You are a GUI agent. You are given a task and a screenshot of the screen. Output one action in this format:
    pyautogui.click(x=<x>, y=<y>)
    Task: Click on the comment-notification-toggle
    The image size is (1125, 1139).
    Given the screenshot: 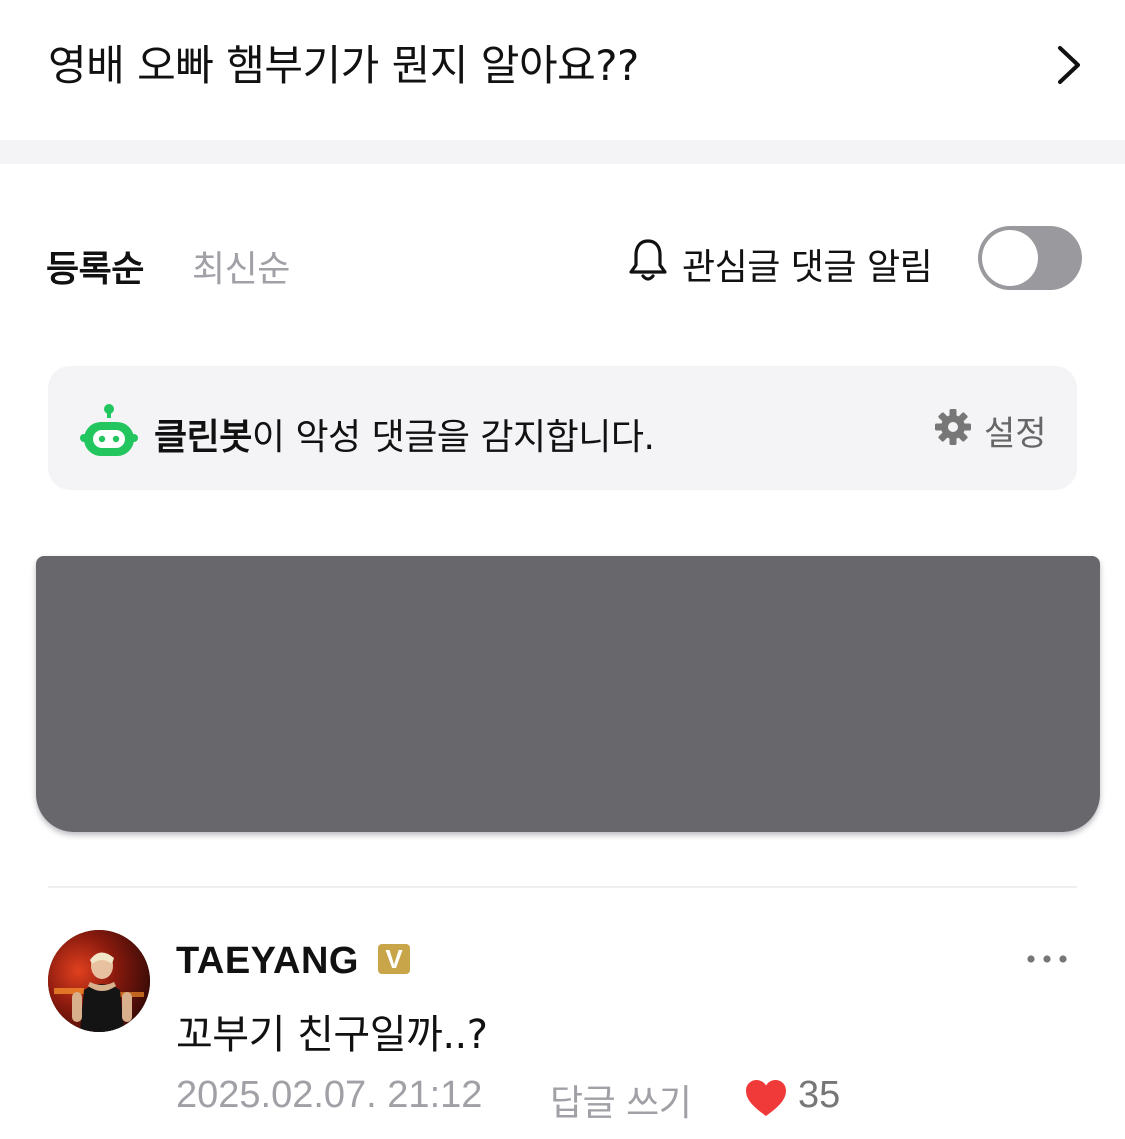 What is the action you would take?
    pyautogui.click(x=1030, y=258)
    